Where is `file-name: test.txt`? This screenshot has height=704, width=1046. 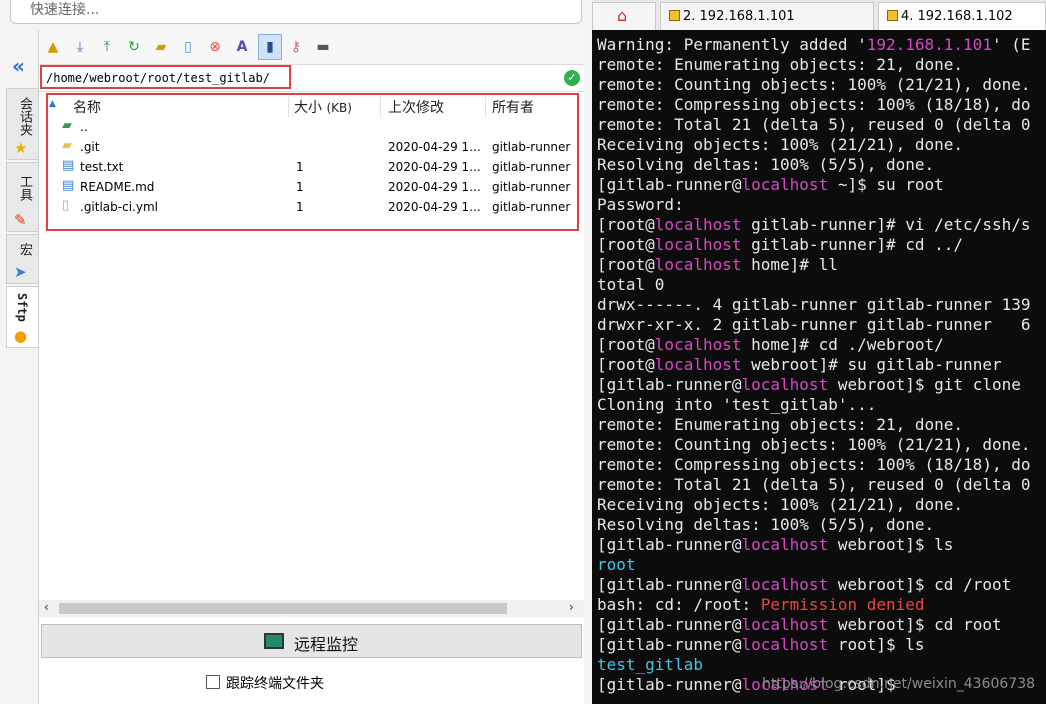 file-name: test.txt is located at coordinates (102, 167).